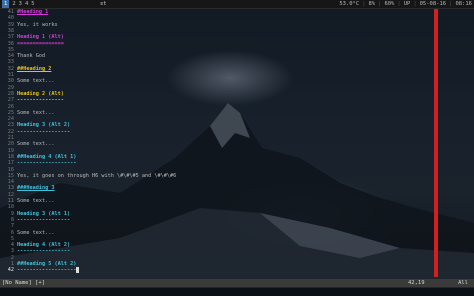 This screenshot has height=296, width=474. What do you see at coordinates (407, 4) in the screenshot?
I see `indicator-item: UP` at bounding box center [407, 4].